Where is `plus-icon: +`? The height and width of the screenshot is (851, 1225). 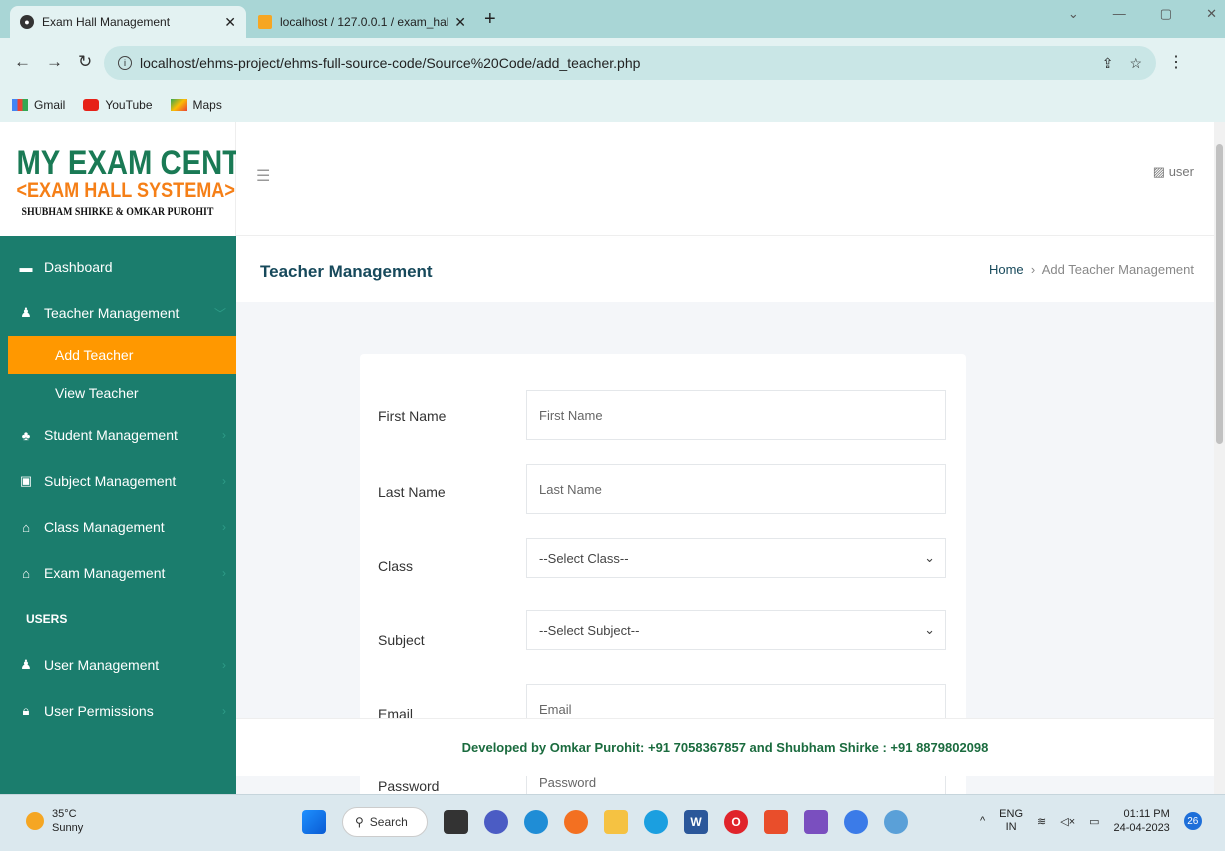 plus-icon: + is located at coordinates (490, 19).